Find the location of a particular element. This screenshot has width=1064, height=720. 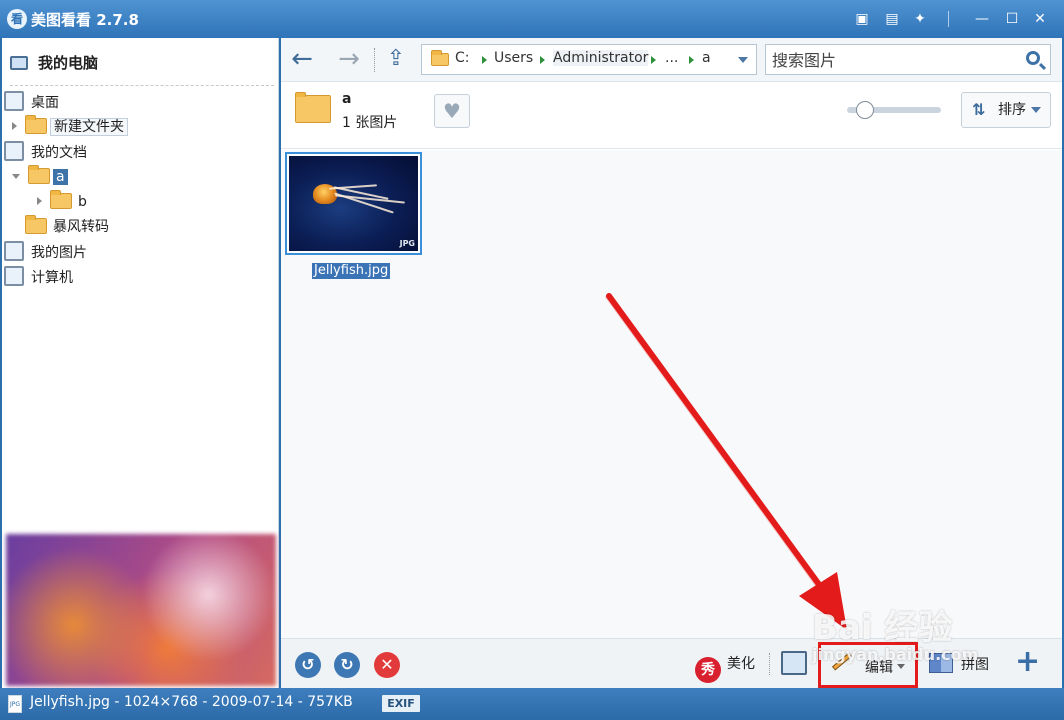

tree-item-desktop: 桌面 is located at coordinates (33, 102).